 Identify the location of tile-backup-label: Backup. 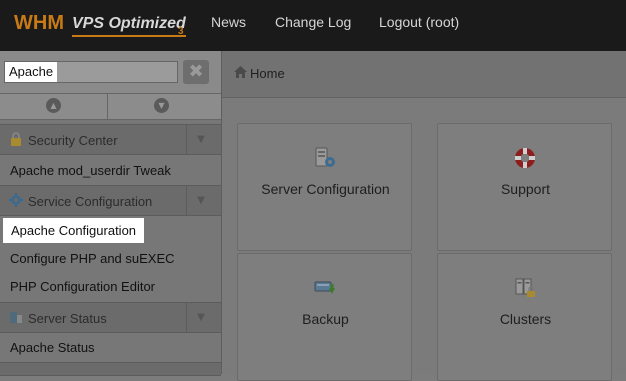
(325, 319).